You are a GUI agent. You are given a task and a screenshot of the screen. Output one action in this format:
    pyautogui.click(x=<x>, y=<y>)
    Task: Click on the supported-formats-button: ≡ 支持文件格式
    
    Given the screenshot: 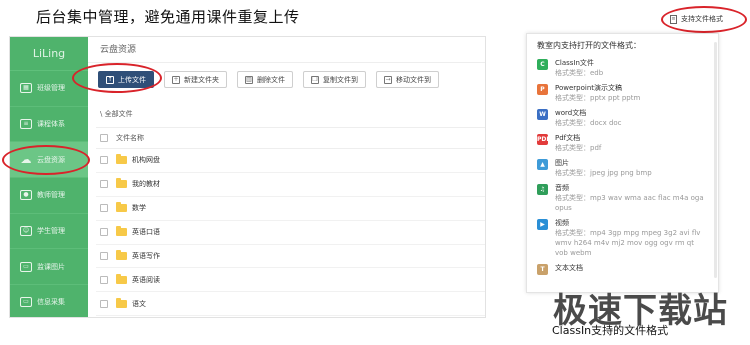 What is the action you would take?
    pyautogui.click(x=696, y=19)
    